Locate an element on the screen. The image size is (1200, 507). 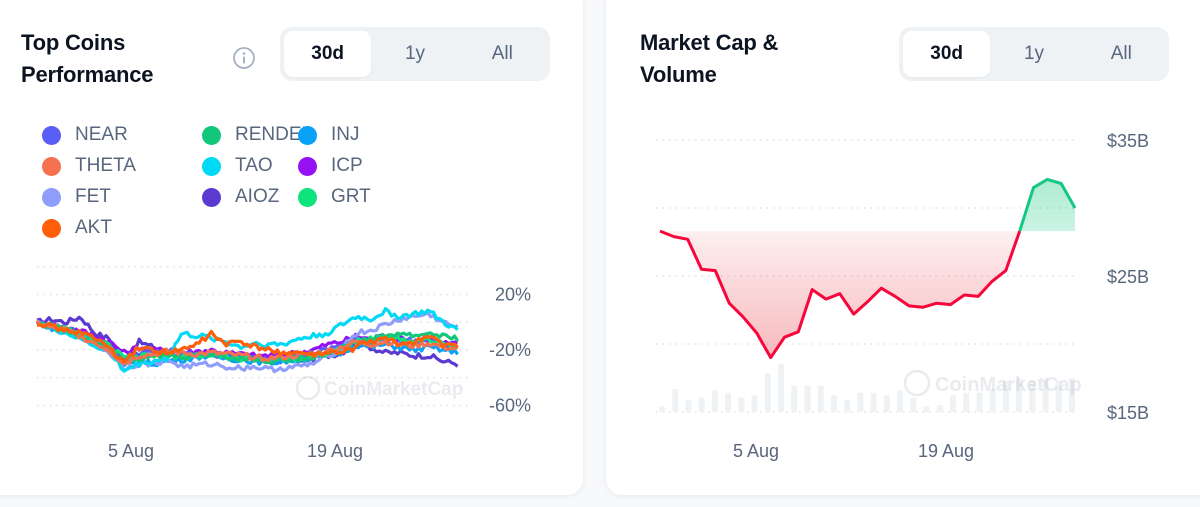
legend-label: GRT is located at coordinates (351, 196).